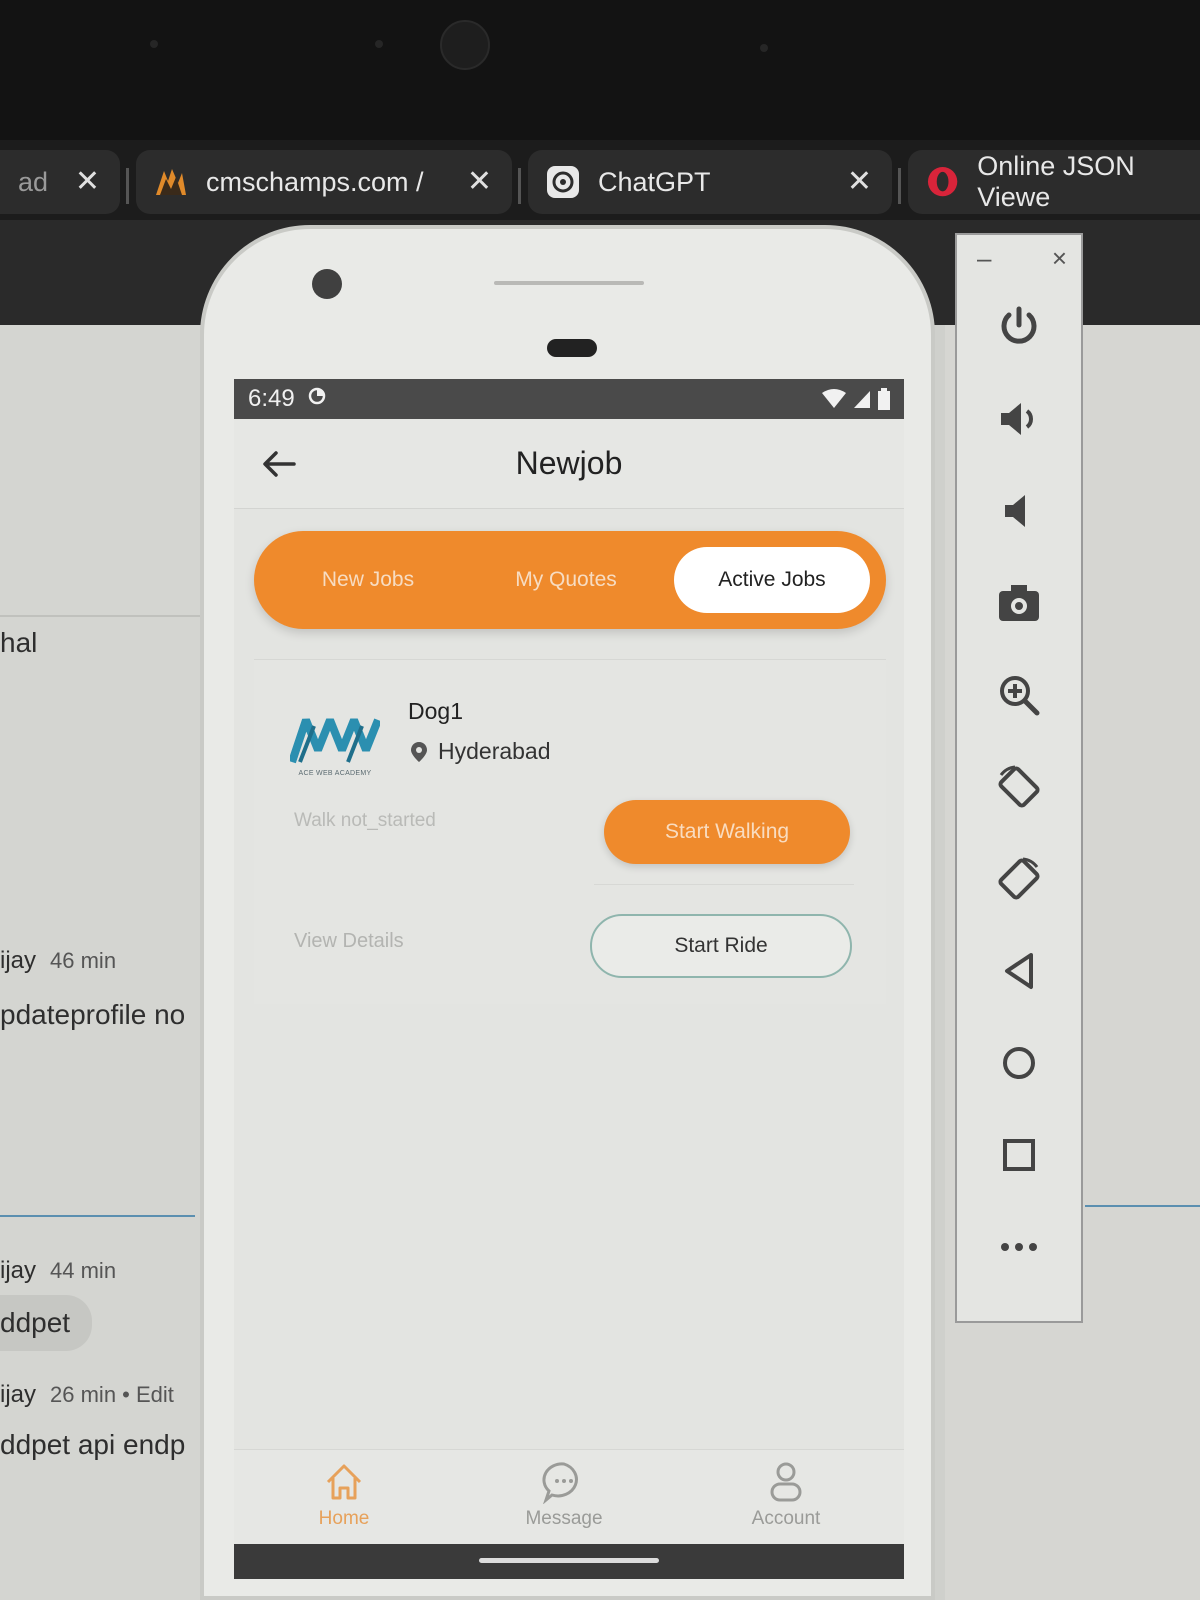 The width and height of the screenshot is (1200, 1600). What do you see at coordinates (560, 1483) in the screenshot?
I see `message-icon` at bounding box center [560, 1483].